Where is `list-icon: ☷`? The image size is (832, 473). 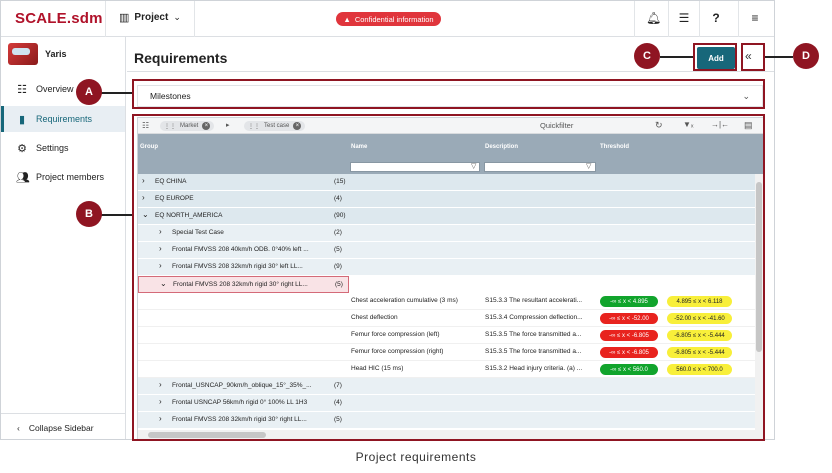
list-icon: ☷ is located at coordinates (22, 89).